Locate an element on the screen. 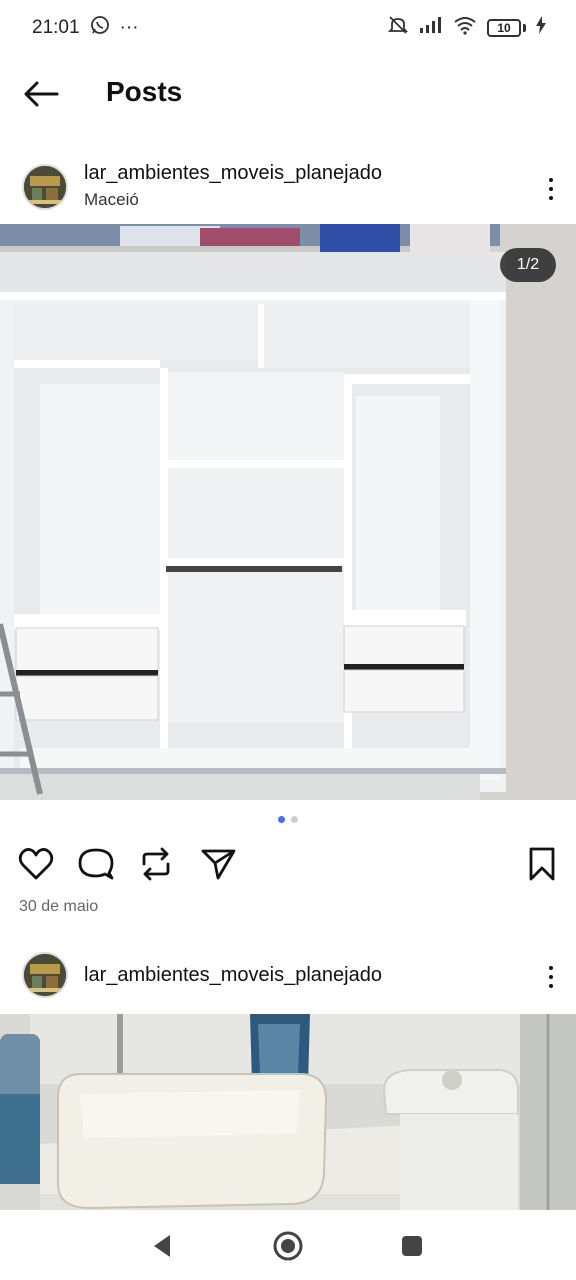 This screenshot has width=576, height=1280. status-time: 21:01 is located at coordinates (56, 27).